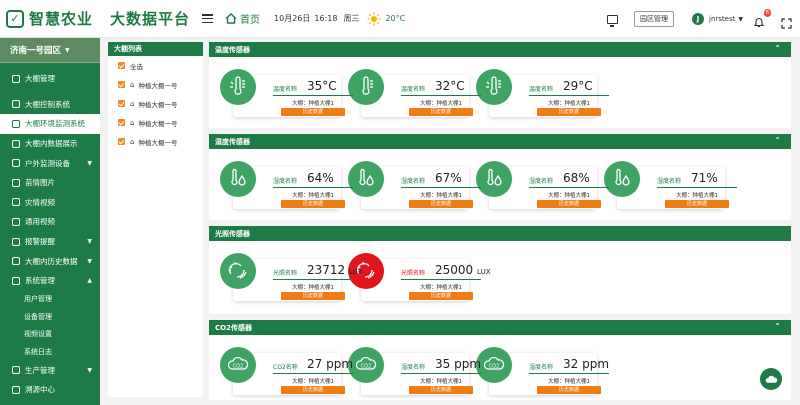 Image resolution: width=800 pixels, height=405 pixels. Describe the element at coordinates (395, 18) in the screenshot. I see `temperature-text: 20°C` at that location.